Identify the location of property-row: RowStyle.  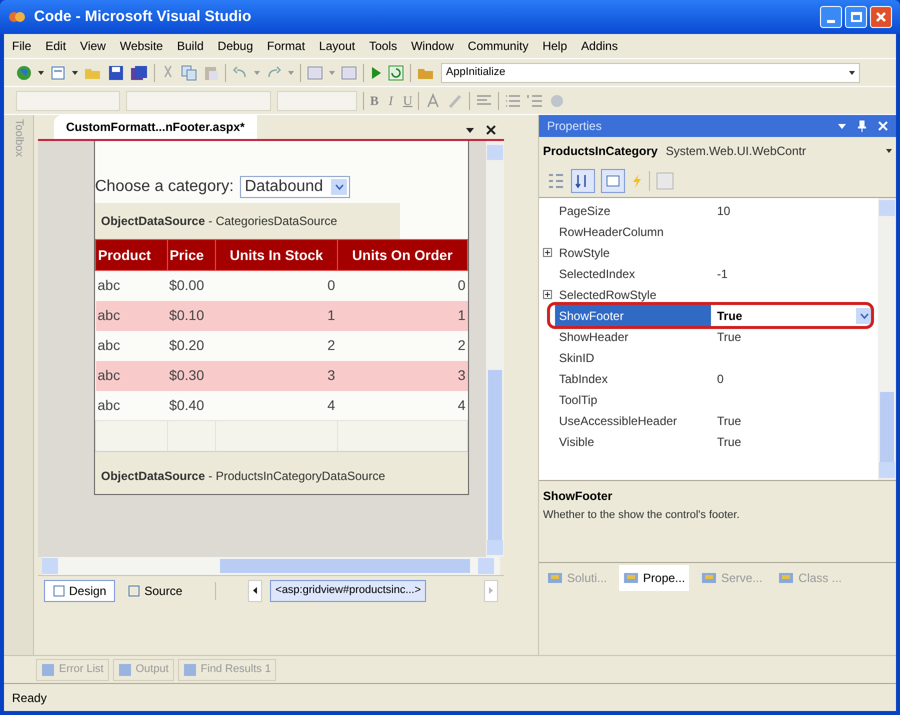
(708, 252).